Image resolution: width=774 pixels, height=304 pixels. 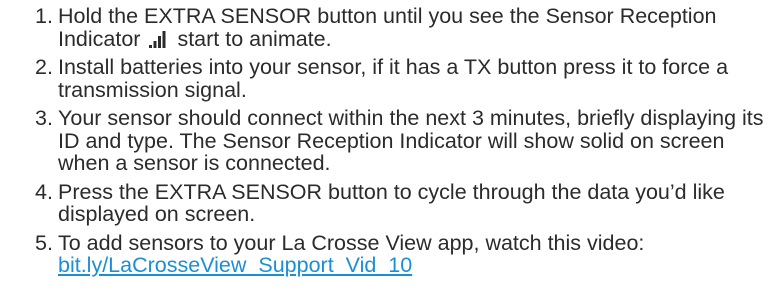 What do you see at coordinates (44, 67) in the screenshot?
I see `step-number: 2.` at bounding box center [44, 67].